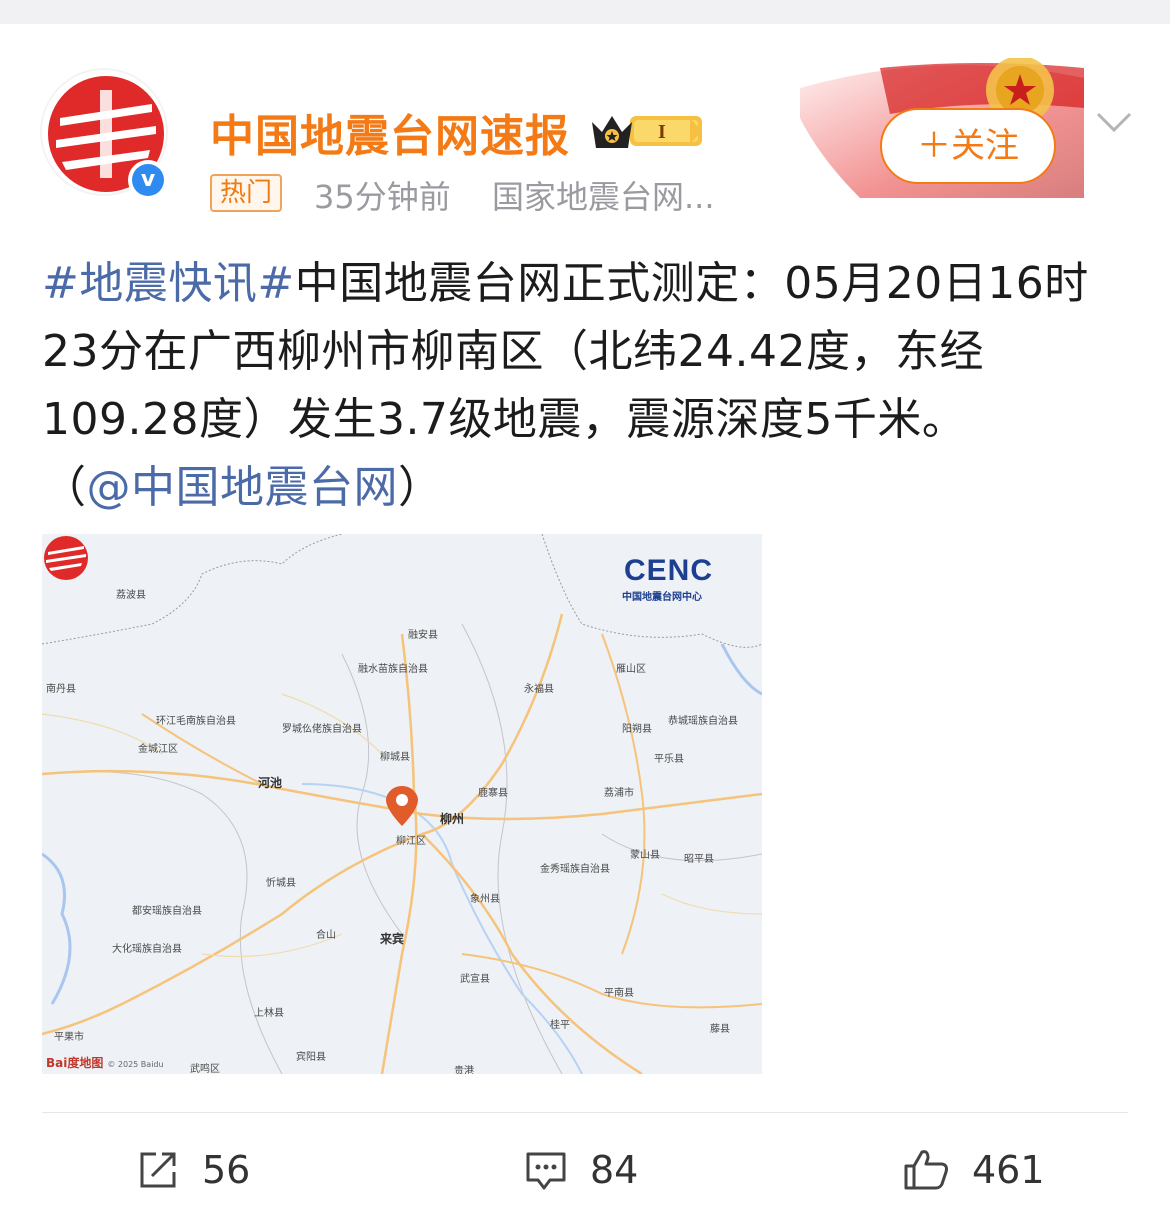  Describe the element at coordinates (546, 1171) in the screenshot. I see `comment-icon` at that location.